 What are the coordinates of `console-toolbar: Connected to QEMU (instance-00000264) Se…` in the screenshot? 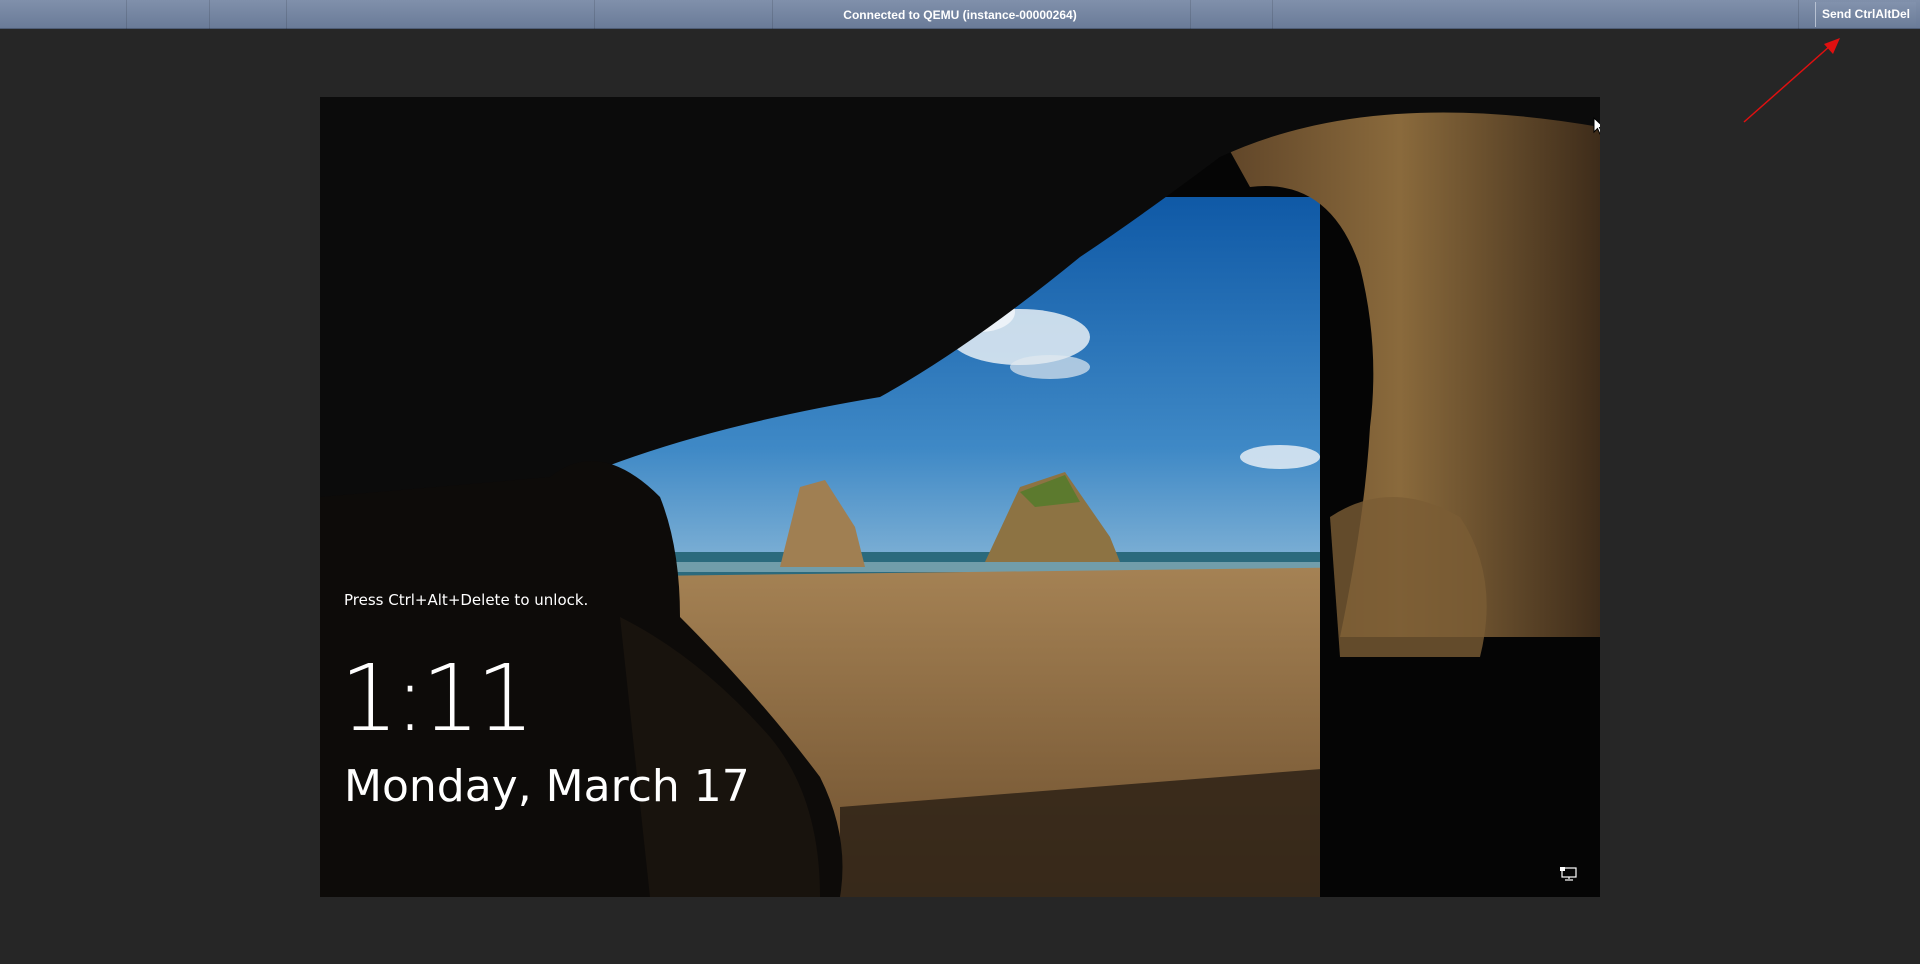 It's located at (960, 14).